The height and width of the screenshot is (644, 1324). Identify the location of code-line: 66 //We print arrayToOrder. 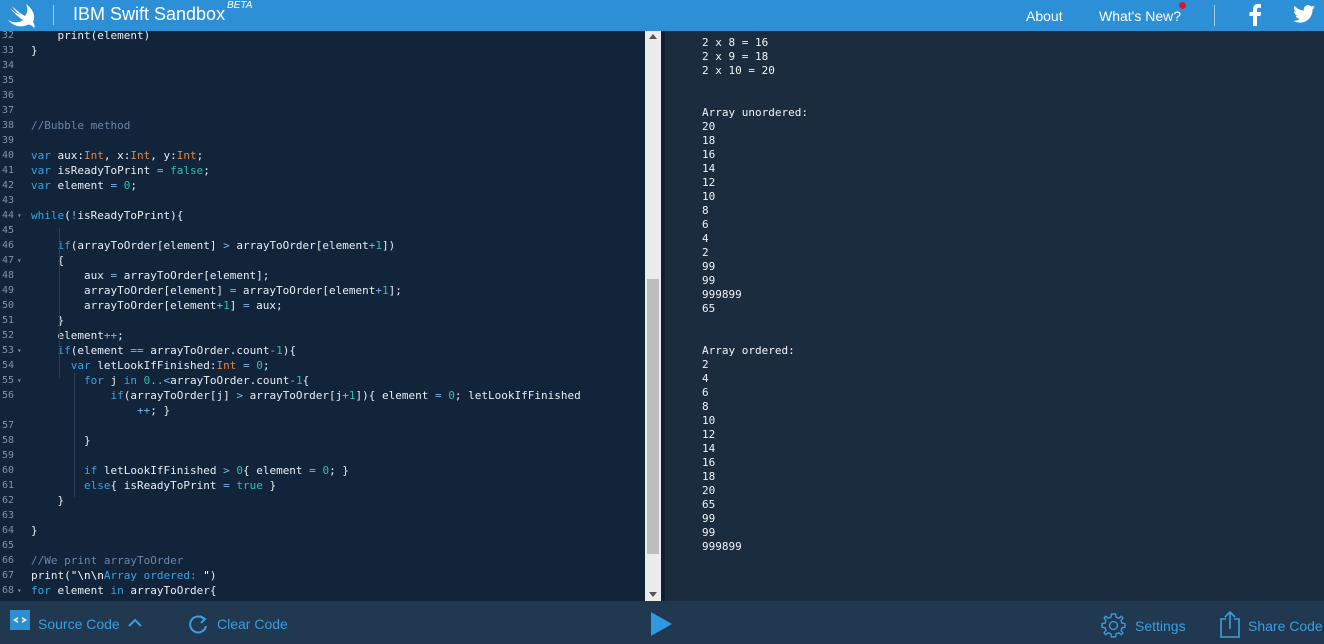
(322, 560).